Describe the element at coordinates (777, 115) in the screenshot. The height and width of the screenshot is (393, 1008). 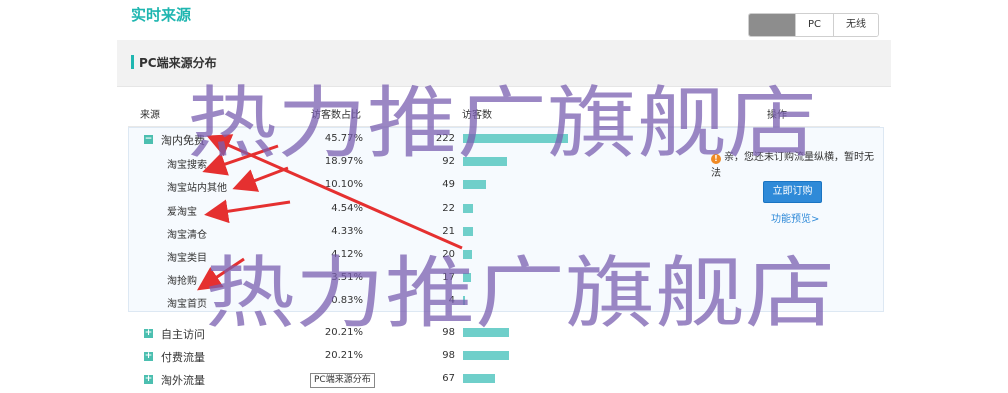
I see `col-action: 操作` at that location.